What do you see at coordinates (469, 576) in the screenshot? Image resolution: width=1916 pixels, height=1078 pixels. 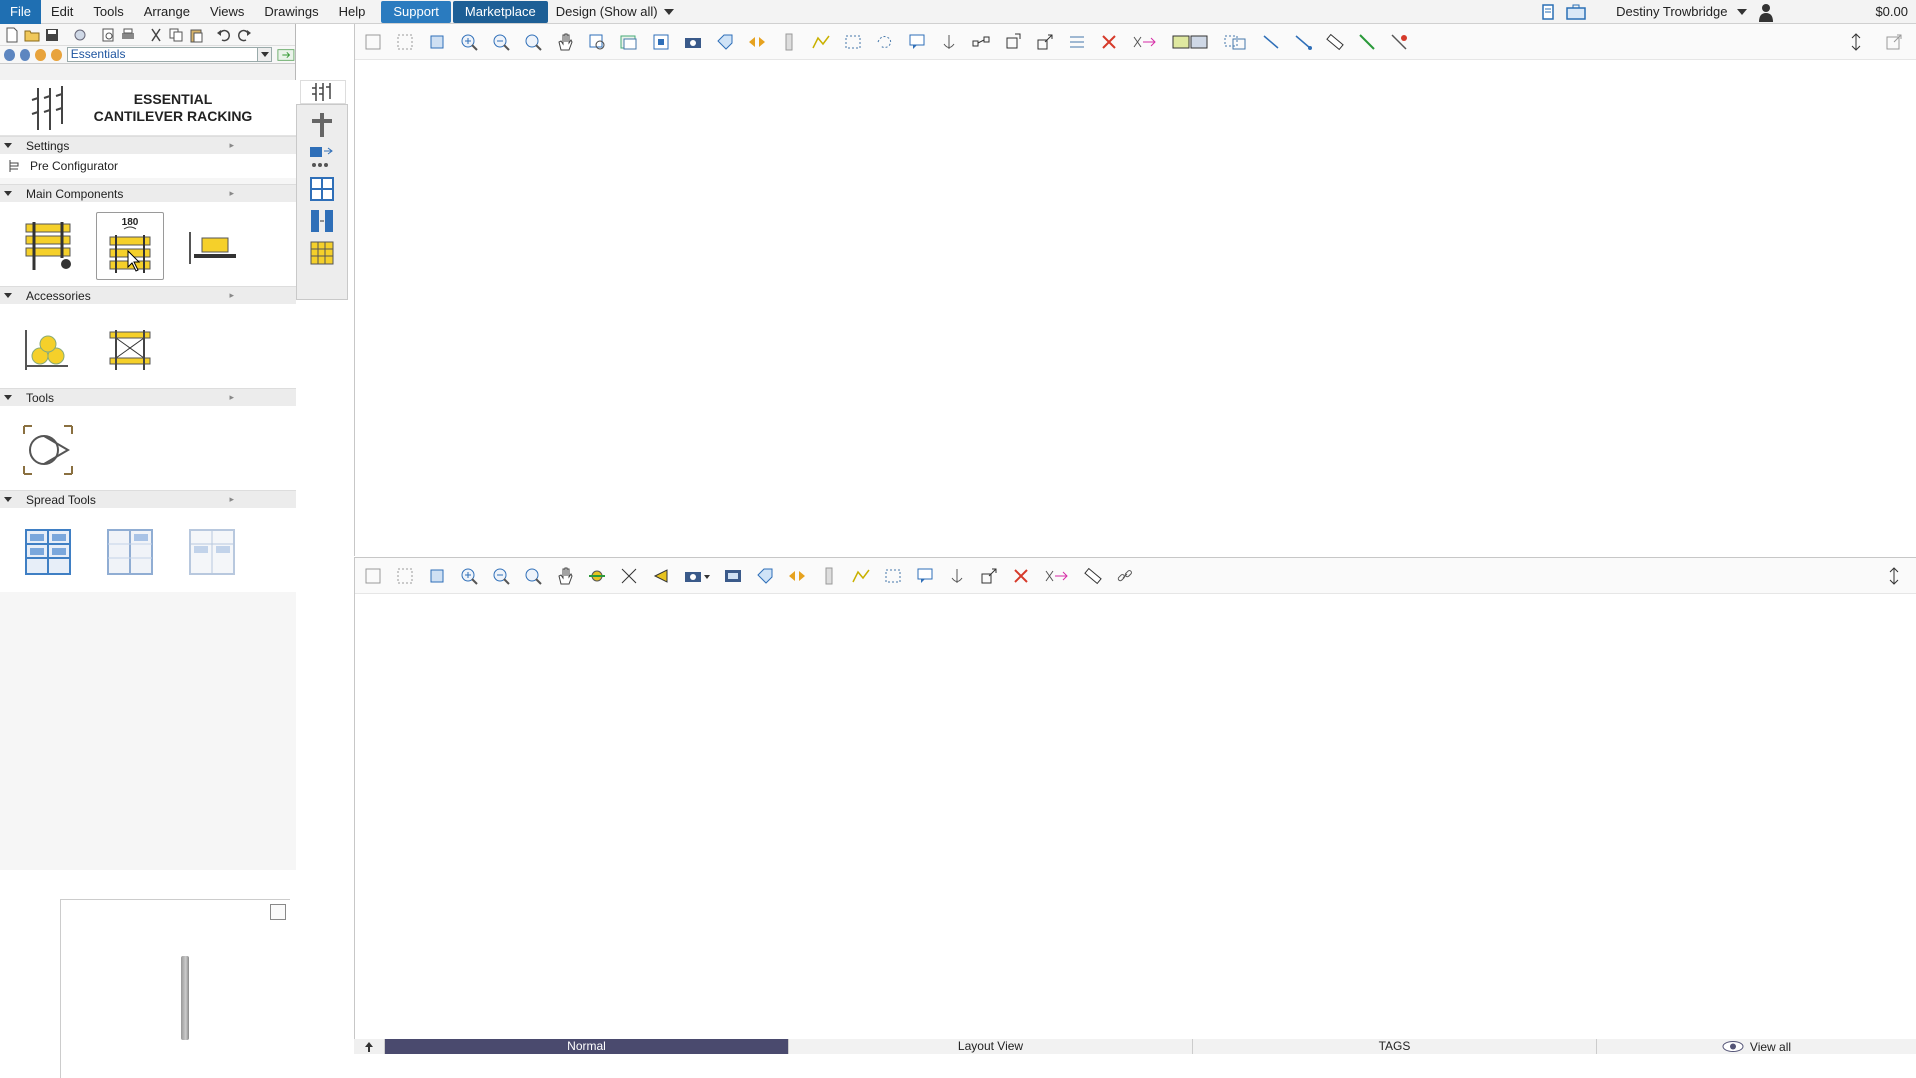 I see `zoom-in-icon` at bounding box center [469, 576].